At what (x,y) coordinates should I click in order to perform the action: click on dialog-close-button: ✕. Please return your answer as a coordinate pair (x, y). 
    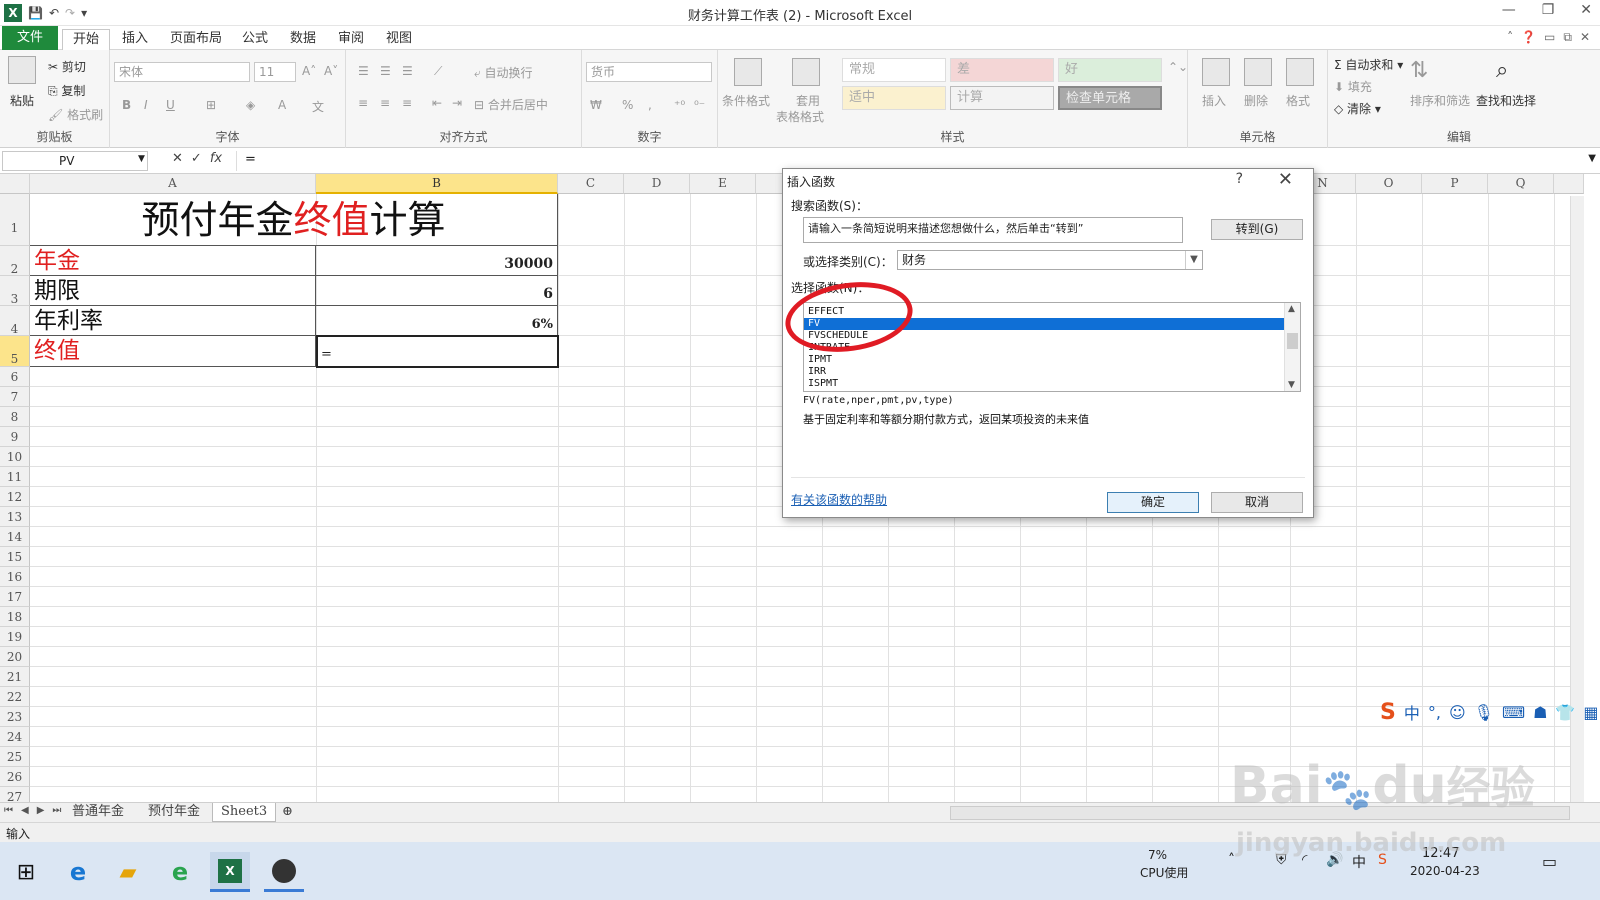
    Looking at the image, I should click on (1285, 179).